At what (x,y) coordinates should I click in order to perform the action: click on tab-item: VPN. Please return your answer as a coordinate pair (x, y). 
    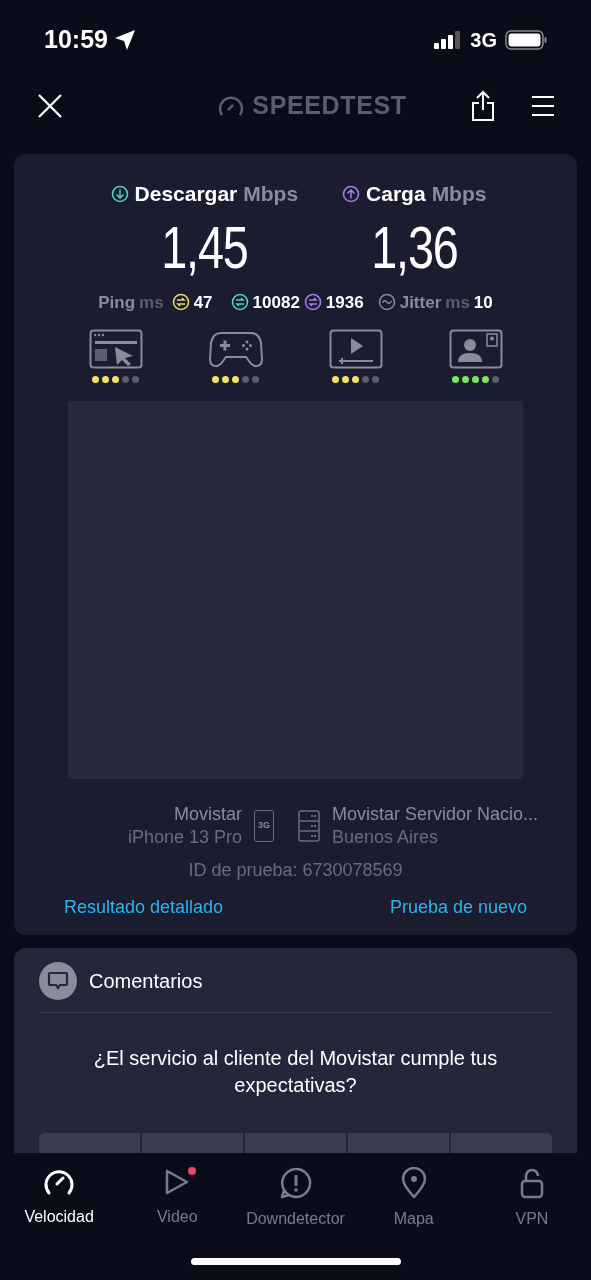
    Looking at the image, I should click on (531, 1198).